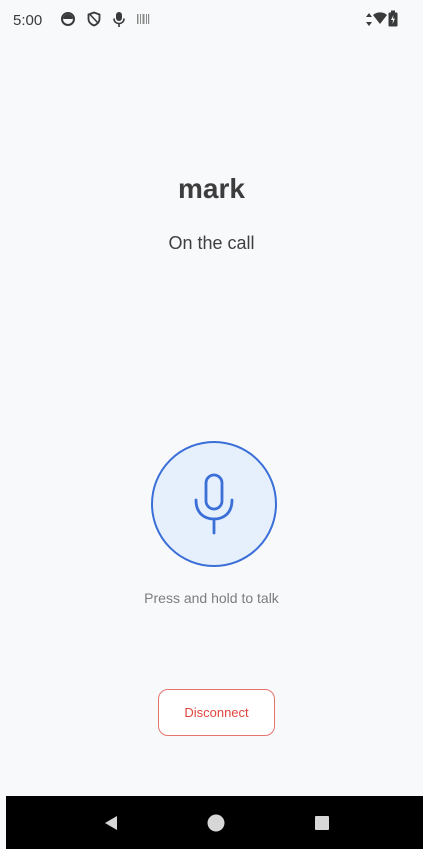 This screenshot has width=423, height=849. I want to click on push-to-talk-hint: Press and hold to talk, so click(211, 598).